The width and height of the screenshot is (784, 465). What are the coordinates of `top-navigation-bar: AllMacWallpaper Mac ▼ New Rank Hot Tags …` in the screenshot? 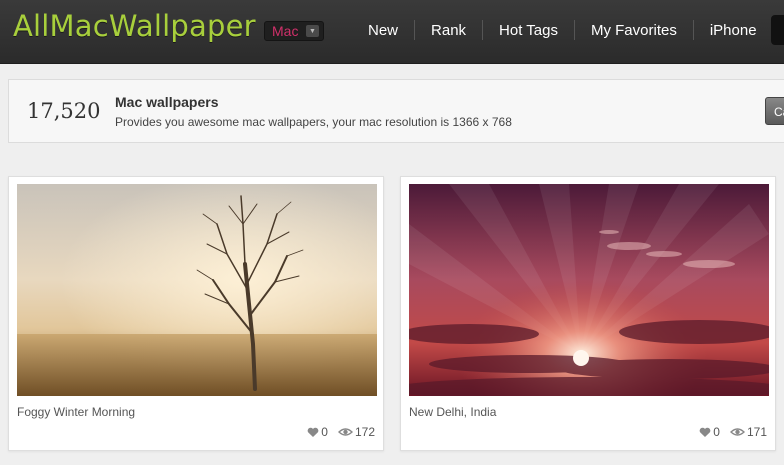 It's located at (392, 32).